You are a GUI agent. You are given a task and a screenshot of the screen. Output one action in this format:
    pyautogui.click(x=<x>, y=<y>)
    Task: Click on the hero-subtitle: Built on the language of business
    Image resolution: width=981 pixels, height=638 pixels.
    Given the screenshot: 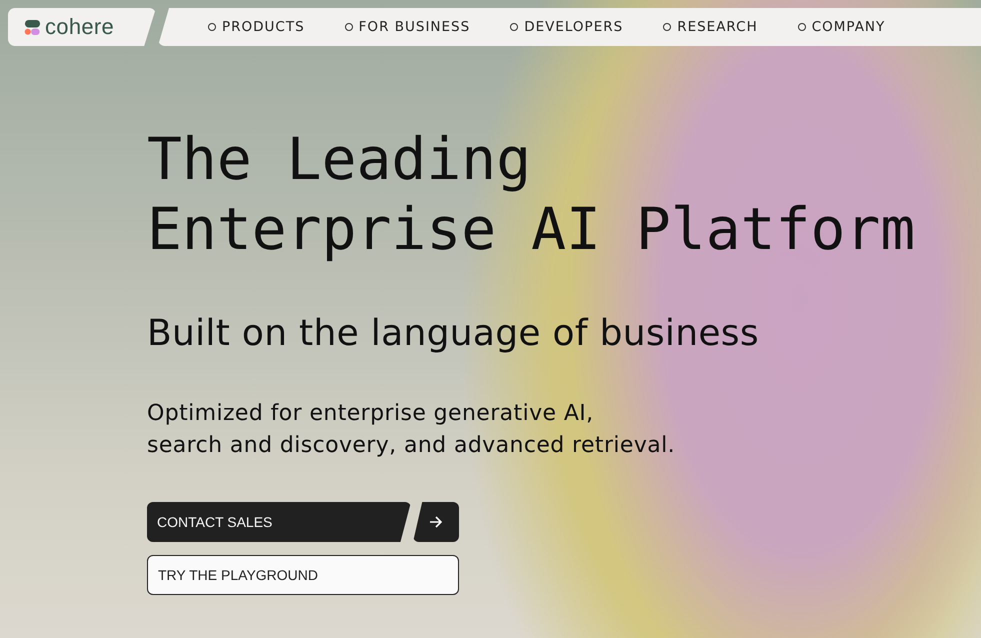 What is the action you would take?
    pyautogui.click(x=453, y=334)
    